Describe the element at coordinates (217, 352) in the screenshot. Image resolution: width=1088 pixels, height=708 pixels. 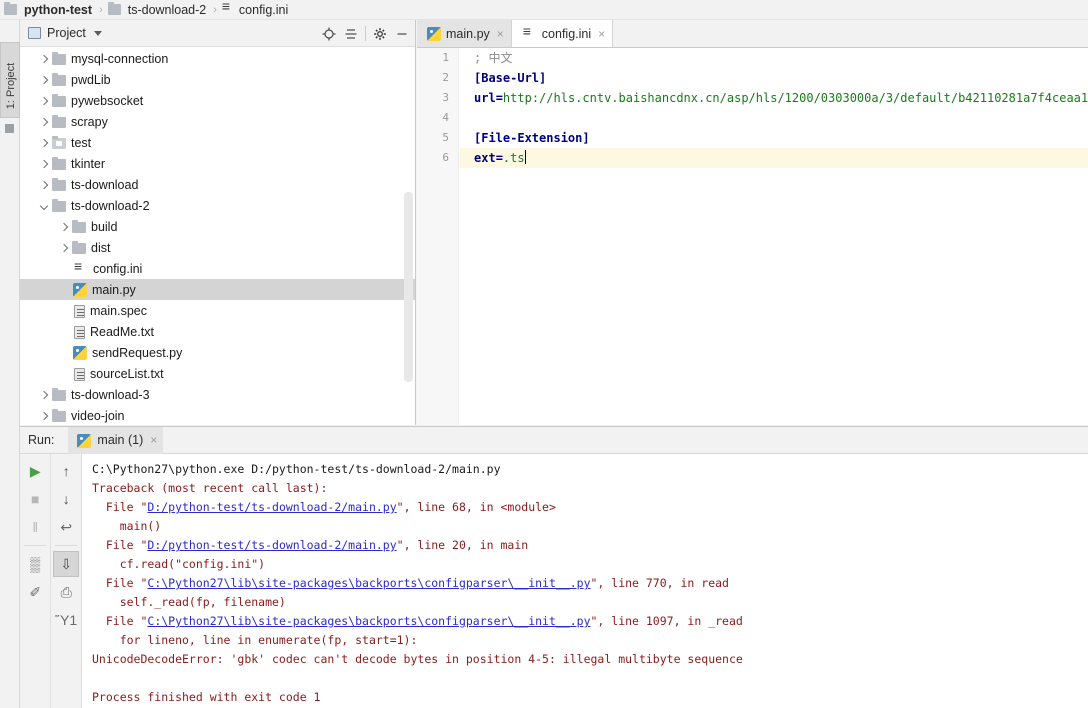
I see `tree-row: sendRequest.py` at that location.